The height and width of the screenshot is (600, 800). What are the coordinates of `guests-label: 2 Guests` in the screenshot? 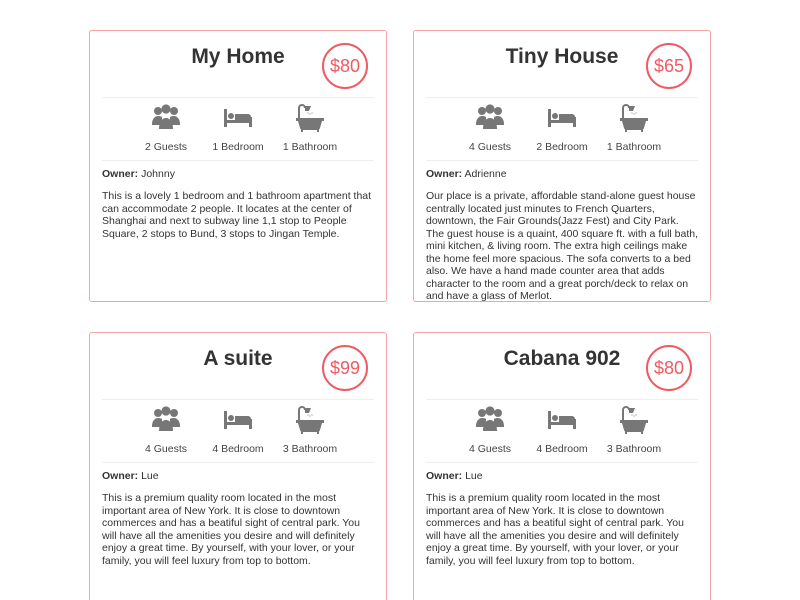 It's located at (166, 147).